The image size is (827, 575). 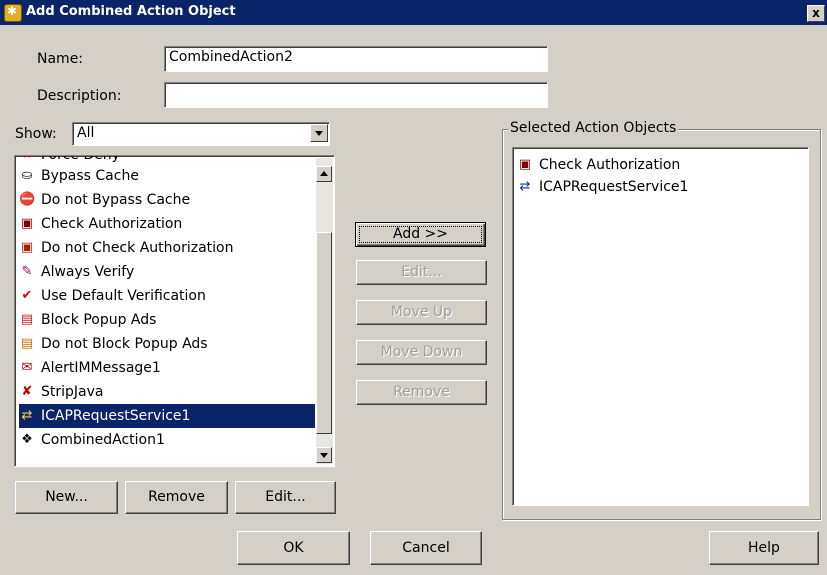 I want to click on alert-im-icon: ✉, so click(x=27, y=367).